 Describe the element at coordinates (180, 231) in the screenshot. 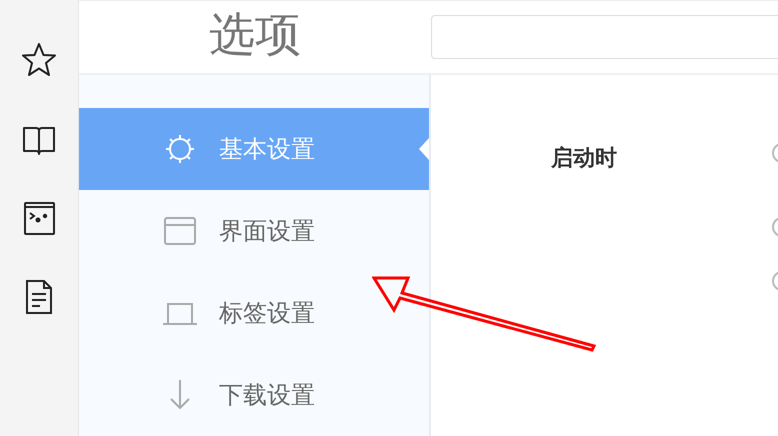

I see `window-icon` at that location.